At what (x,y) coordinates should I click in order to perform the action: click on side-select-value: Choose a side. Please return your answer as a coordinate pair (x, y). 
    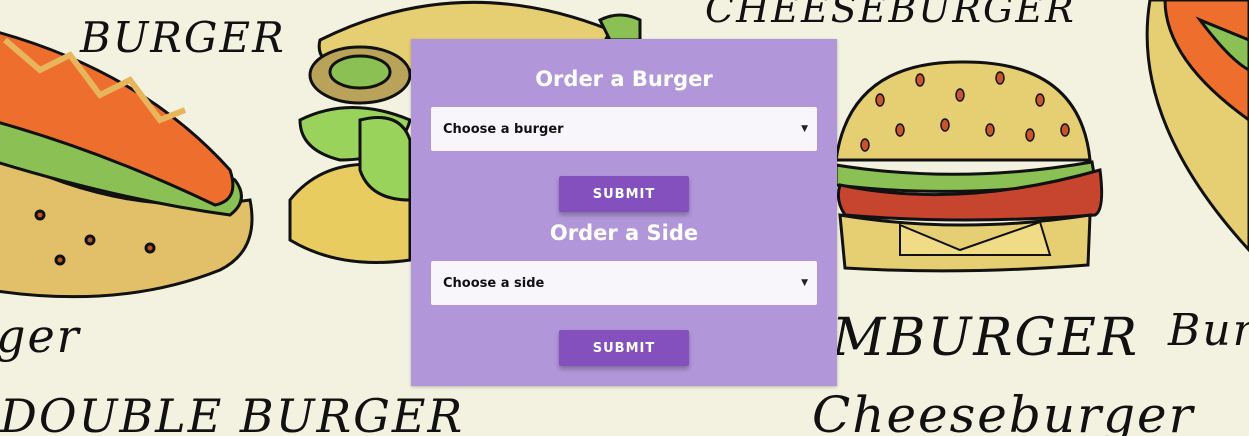
    Looking at the image, I should click on (494, 283).